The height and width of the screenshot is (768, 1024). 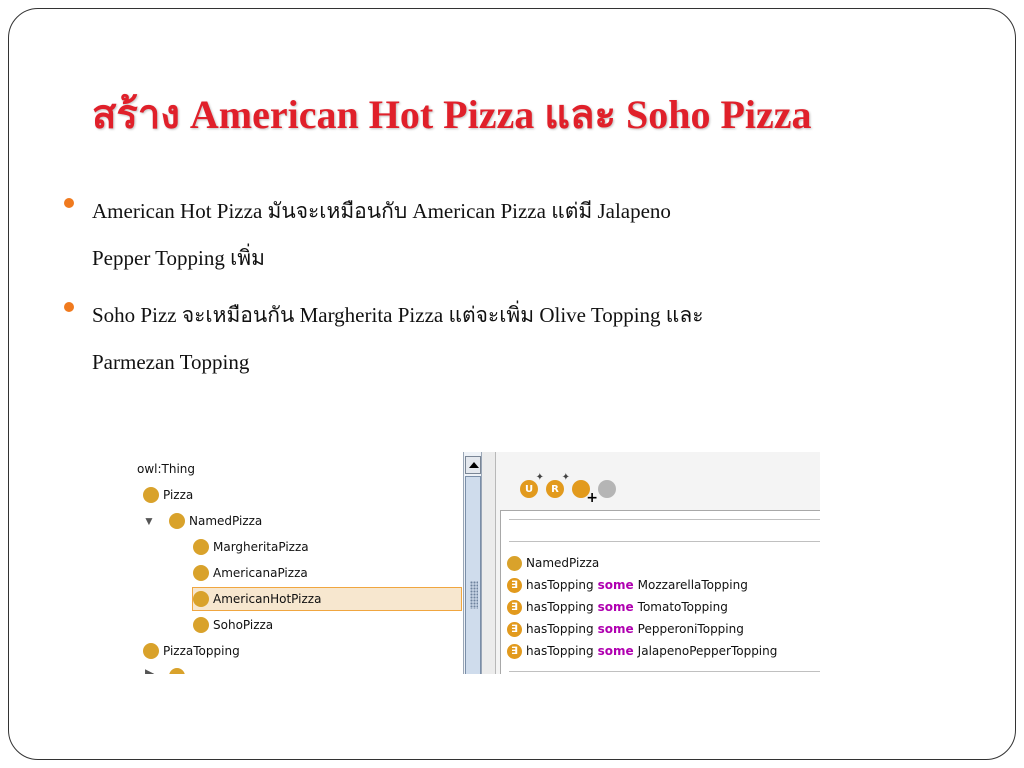 I want to click on scroll-grip-icon, so click(x=474, y=595).